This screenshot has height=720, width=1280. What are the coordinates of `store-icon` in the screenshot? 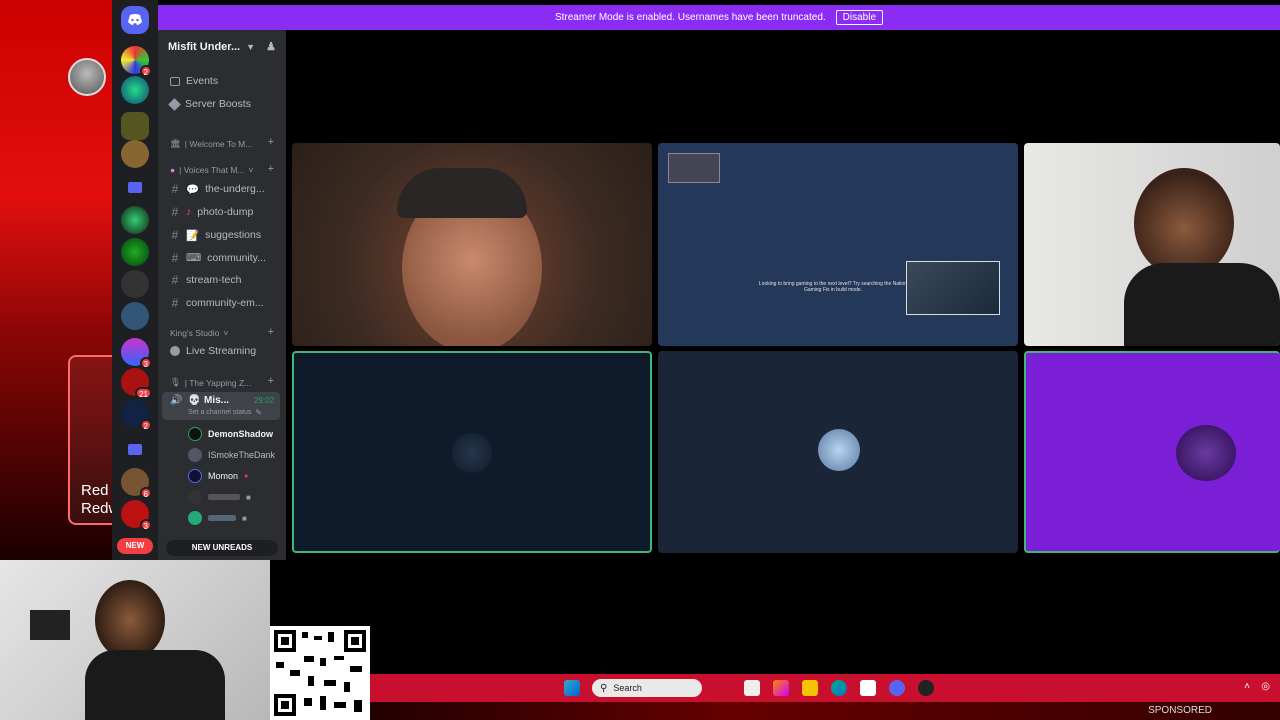 It's located at (868, 688).